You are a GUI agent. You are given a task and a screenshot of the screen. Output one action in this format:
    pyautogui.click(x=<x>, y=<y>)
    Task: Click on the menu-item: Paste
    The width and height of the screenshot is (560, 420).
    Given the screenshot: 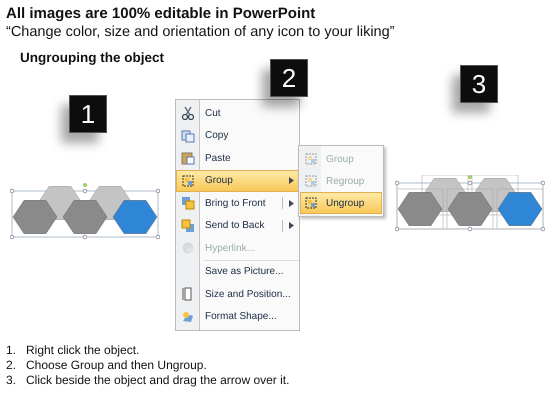 What is the action you would take?
    pyautogui.click(x=237, y=158)
    